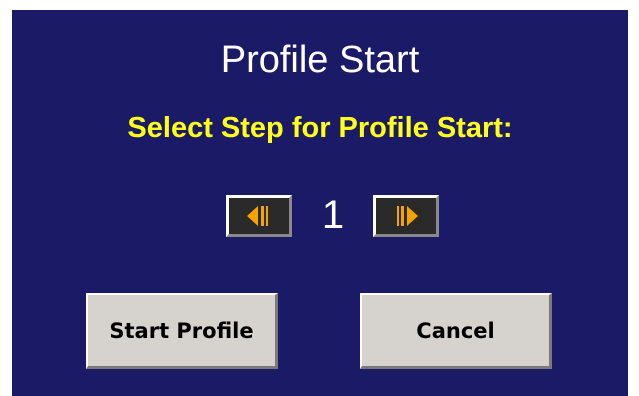 This screenshot has height=396, width=639. I want to click on step-forward-icon, so click(407, 216).